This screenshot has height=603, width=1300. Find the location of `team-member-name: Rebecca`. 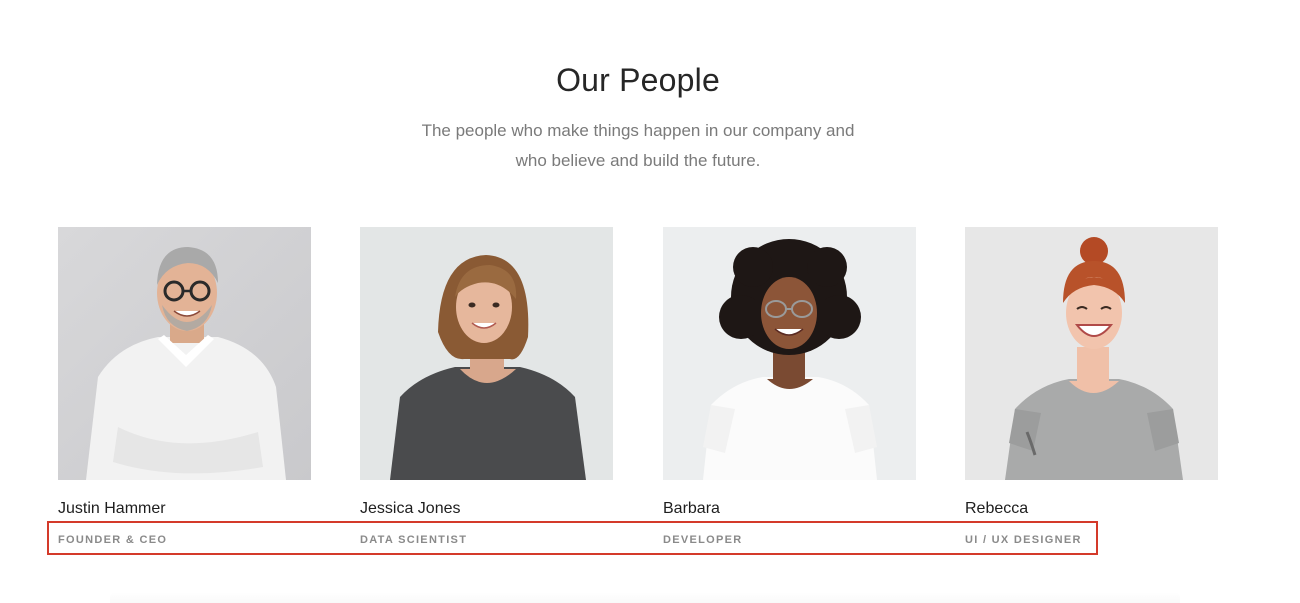

team-member-name: Rebecca is located at coordinates (997, 508).